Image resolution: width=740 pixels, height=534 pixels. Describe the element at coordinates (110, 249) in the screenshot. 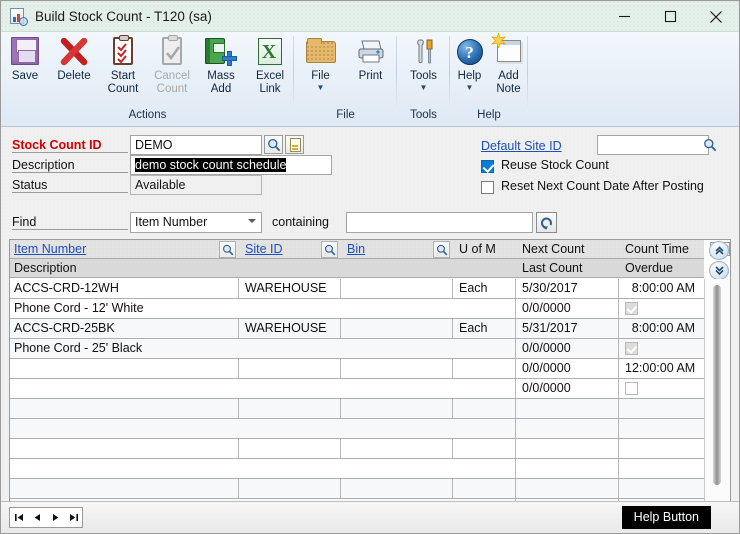

I see `column-header-item-number: Item Number` at that location.